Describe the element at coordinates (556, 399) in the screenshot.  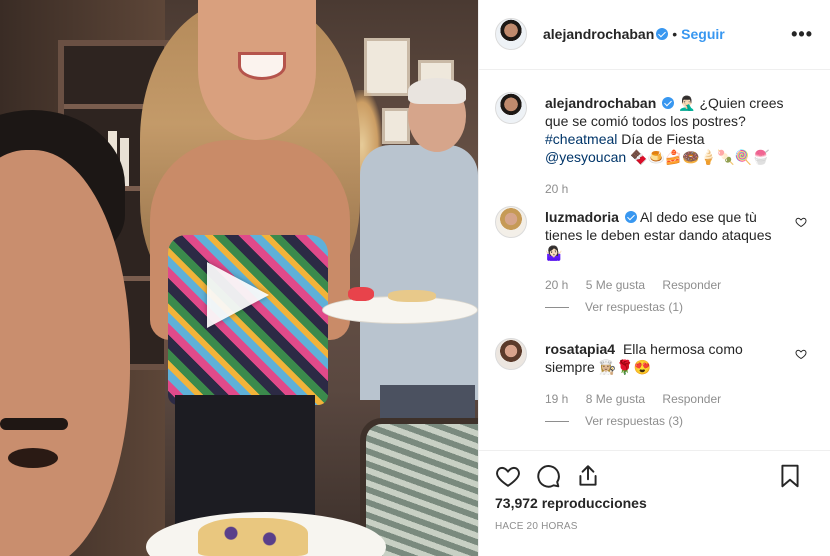
I see `comment-time: 19 h` at that location.